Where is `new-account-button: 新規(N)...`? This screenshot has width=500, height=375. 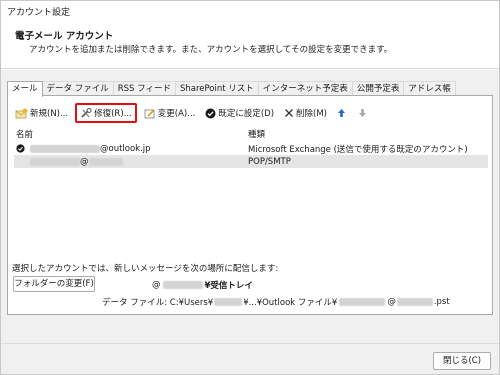 new-account-button: 新規(N)... is located at coordinates (41, 113).